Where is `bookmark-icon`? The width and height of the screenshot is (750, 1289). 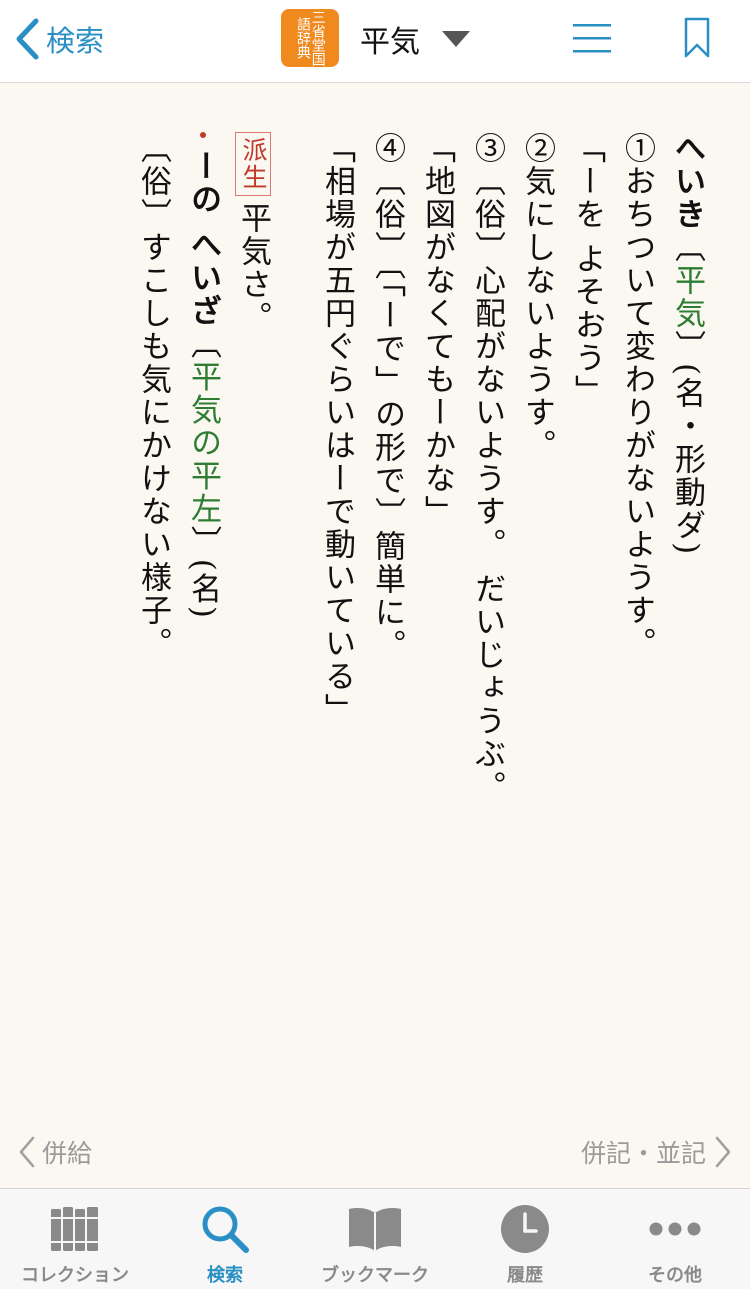
bookmark-icon is located at coordinates (697, 37).